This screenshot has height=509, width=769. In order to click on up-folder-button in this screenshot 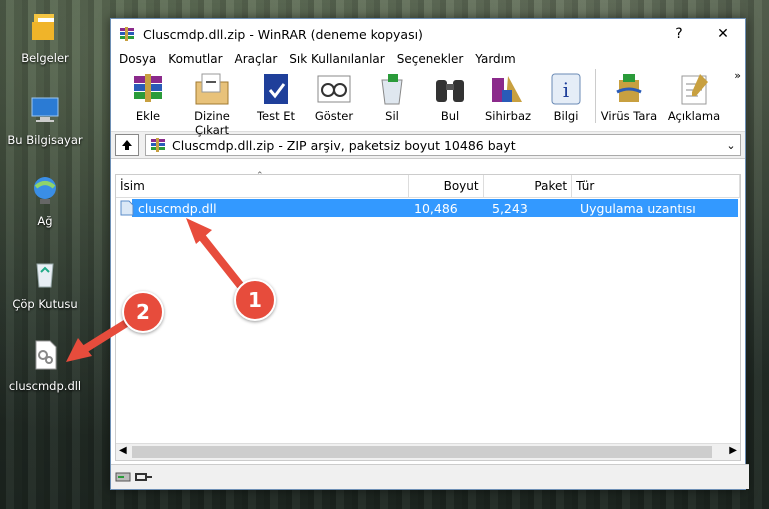, I will do `click(127, 145)`.